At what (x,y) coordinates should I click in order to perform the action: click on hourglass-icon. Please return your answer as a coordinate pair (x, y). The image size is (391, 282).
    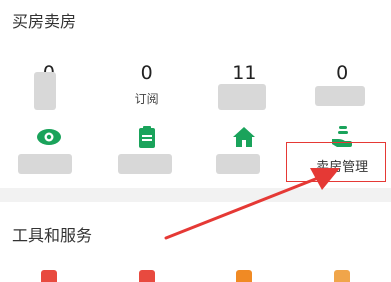
    Looking at the image, I should click on (342, 276).